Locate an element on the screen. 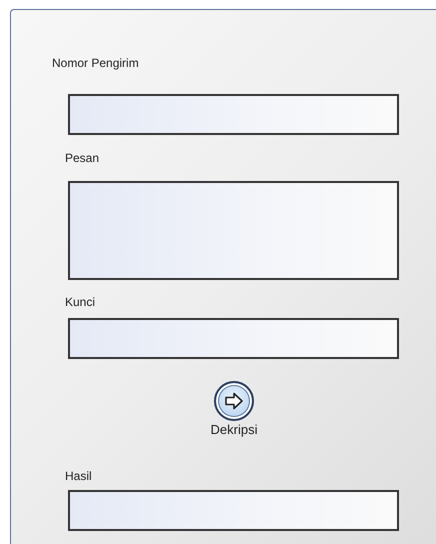 This screenshot has width=436, height=544. arrow-right-icon is located at coordinates (234, 401).